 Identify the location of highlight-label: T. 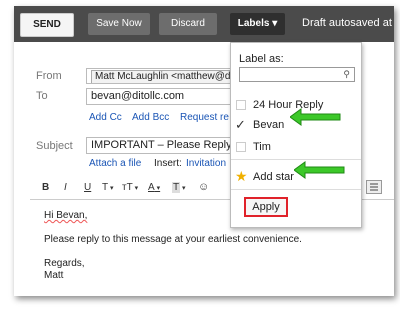
(176, 187).